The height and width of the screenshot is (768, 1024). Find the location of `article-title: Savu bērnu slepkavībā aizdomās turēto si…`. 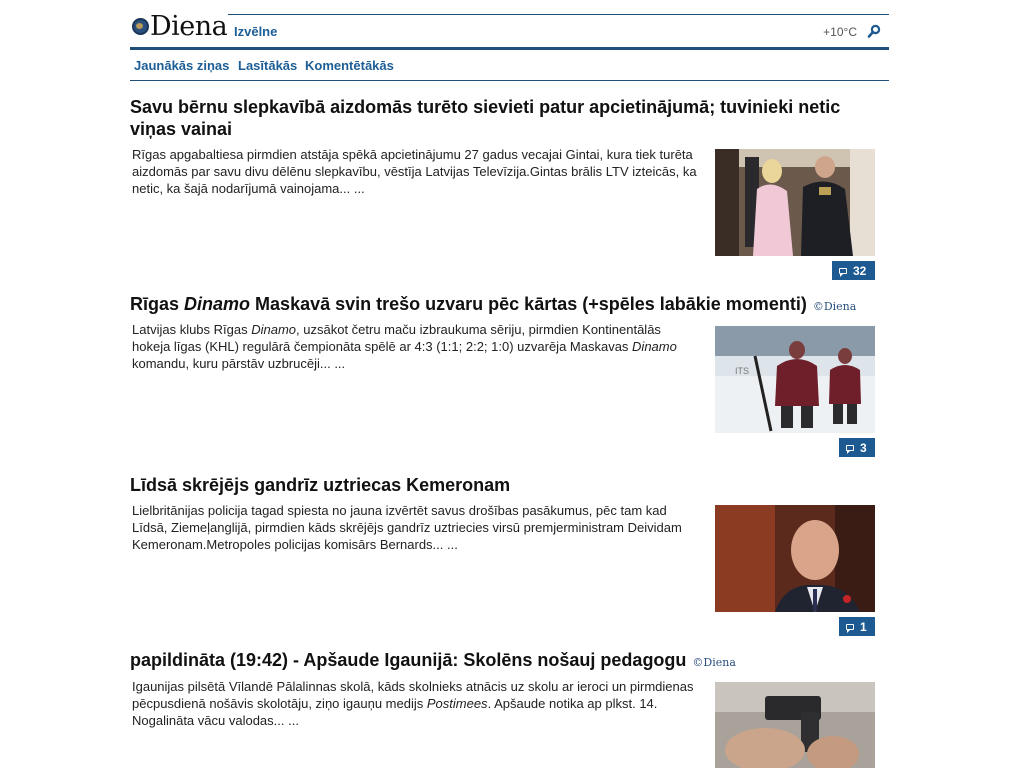

article-title: Savu bērnu slepkavībā aizdomās turēto si… is located at coordinates (495, 118).